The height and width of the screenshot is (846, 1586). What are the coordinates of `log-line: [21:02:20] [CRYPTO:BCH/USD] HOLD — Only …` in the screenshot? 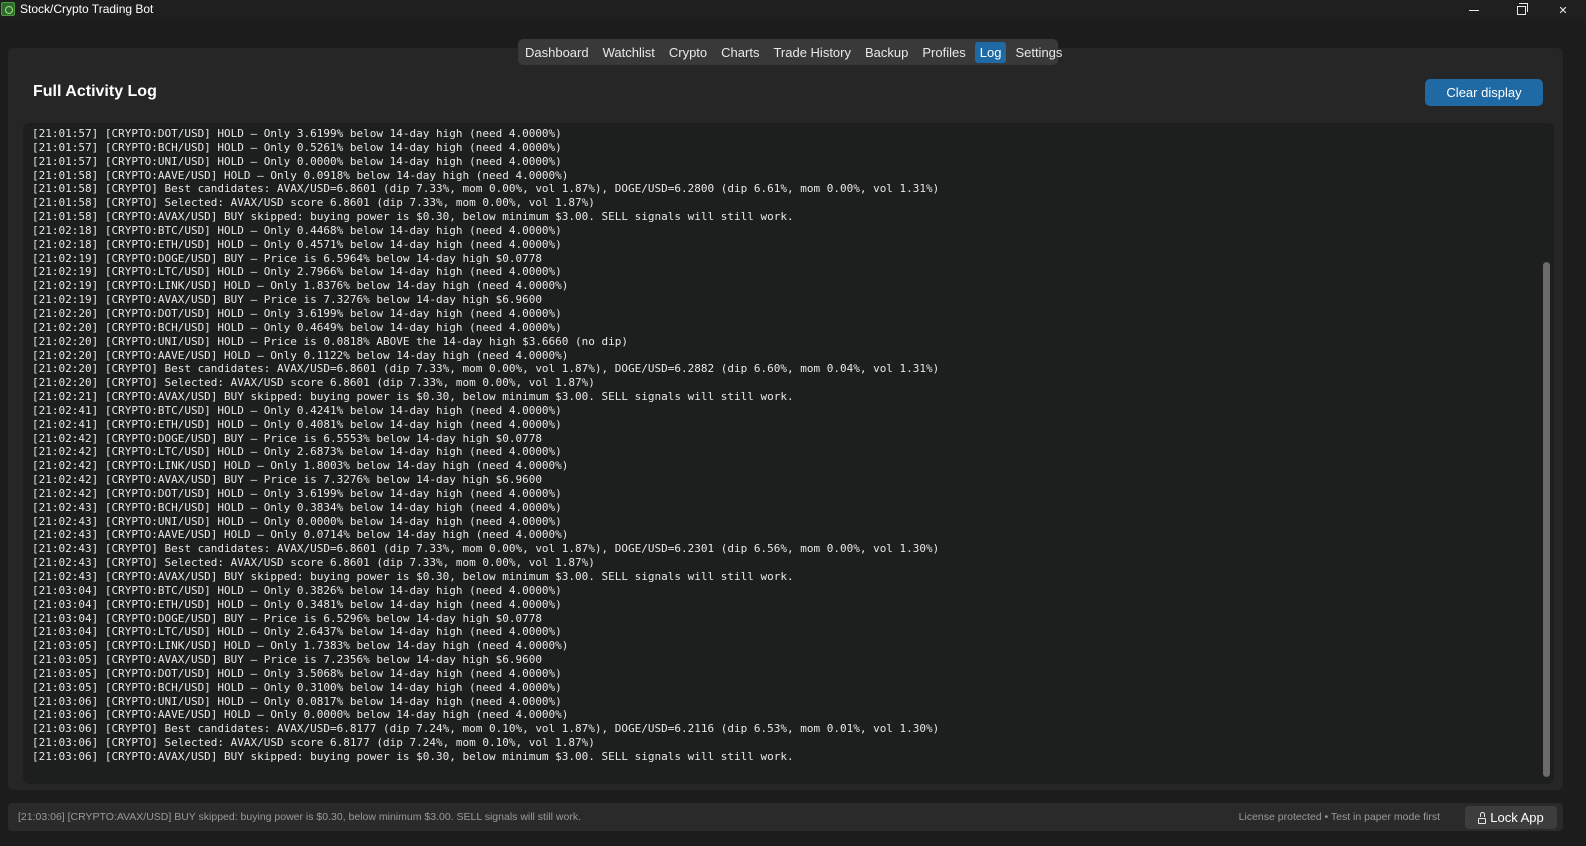 It's located at (297, 327).